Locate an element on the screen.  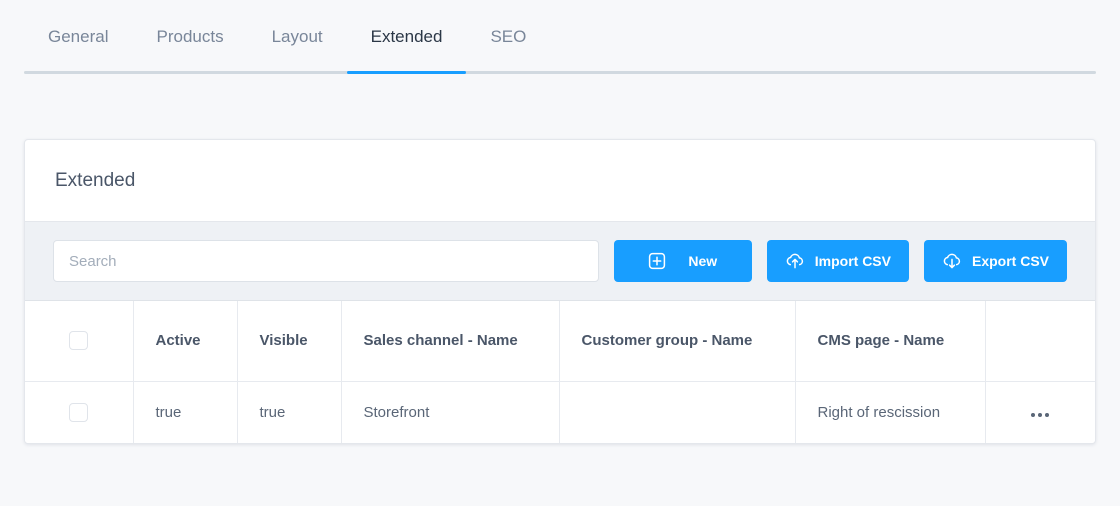
tab-products: Products is located at coordinates (189, 37).